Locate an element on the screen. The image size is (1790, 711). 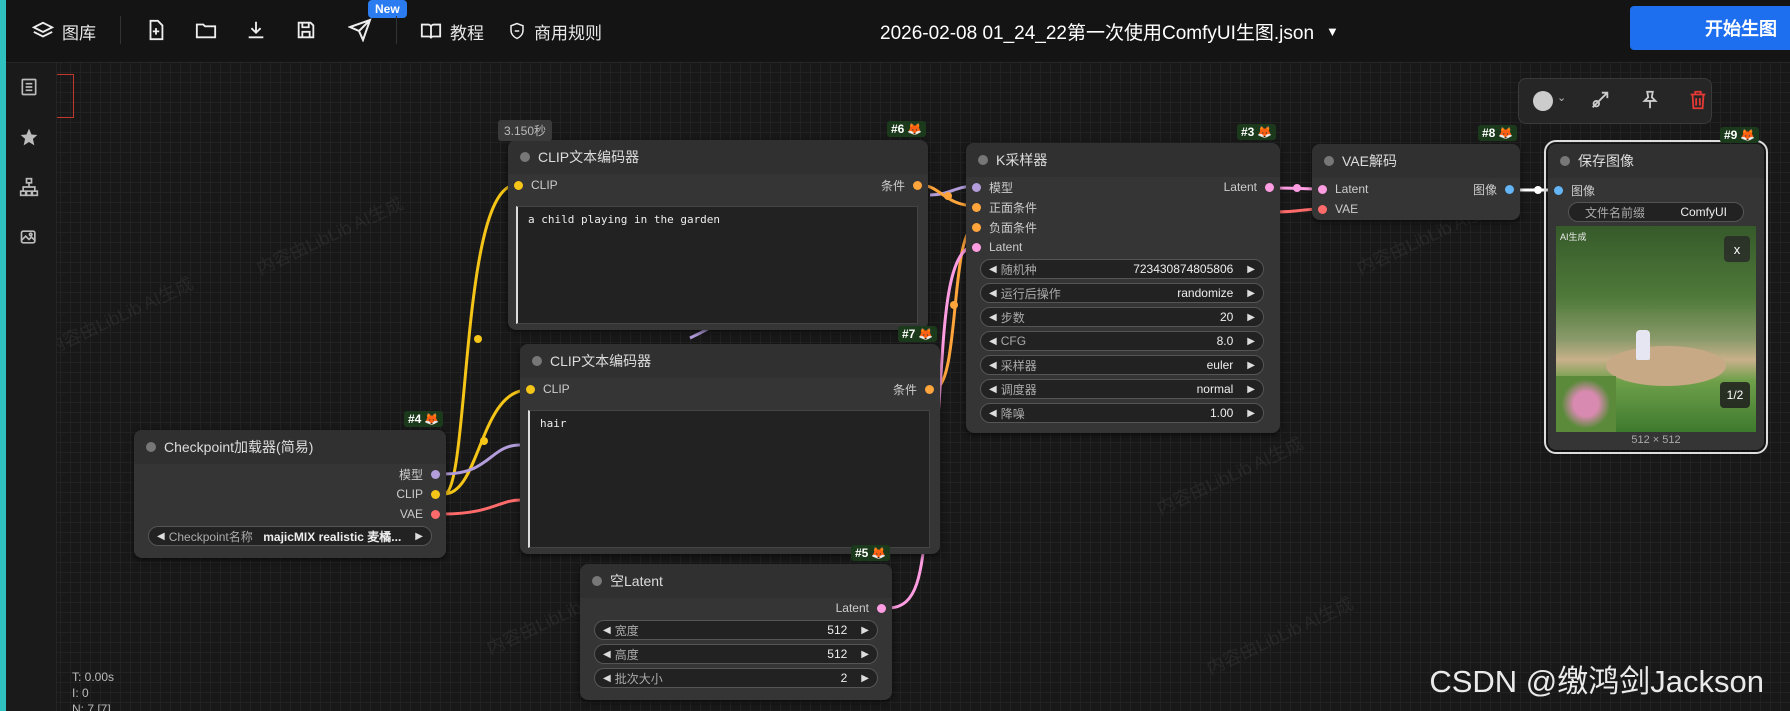
node-id-badge: #9 🦊 is located at coordinates (1740, 135).